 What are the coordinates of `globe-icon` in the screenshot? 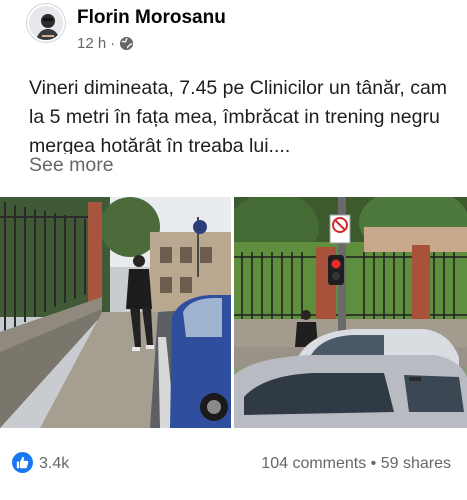 It's located at (126, 43).